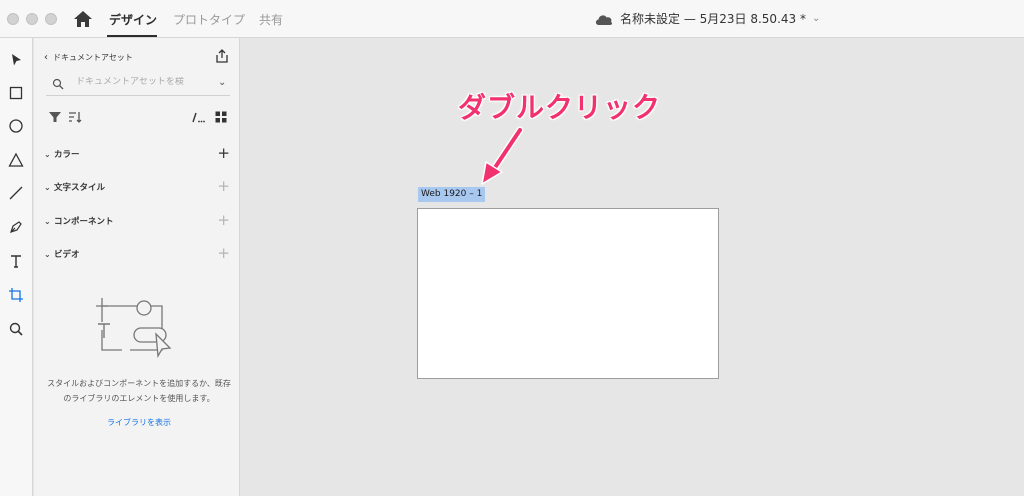  I want to click on artboard-tool, so click(16, 295).